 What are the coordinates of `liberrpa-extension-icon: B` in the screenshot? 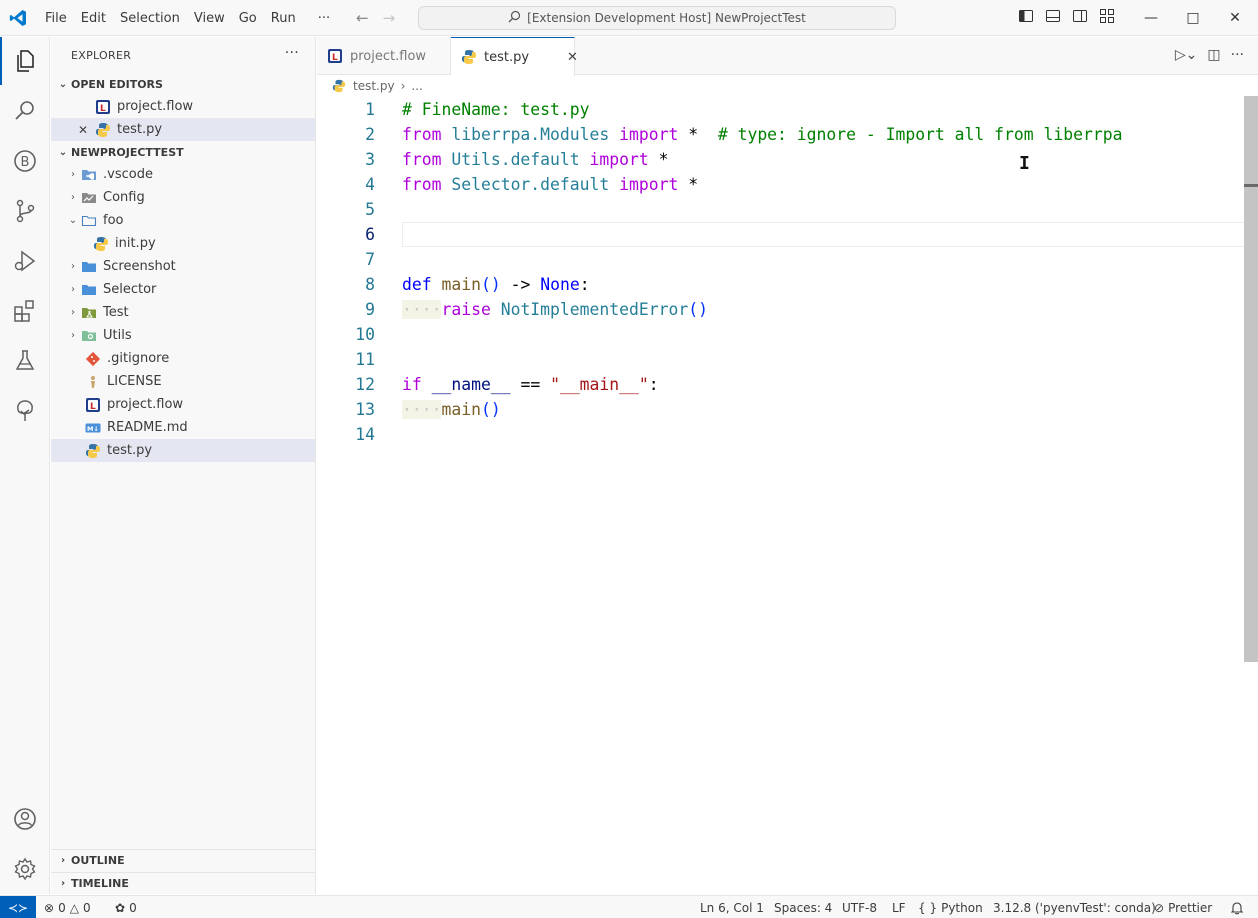 It's located at (25, 161).